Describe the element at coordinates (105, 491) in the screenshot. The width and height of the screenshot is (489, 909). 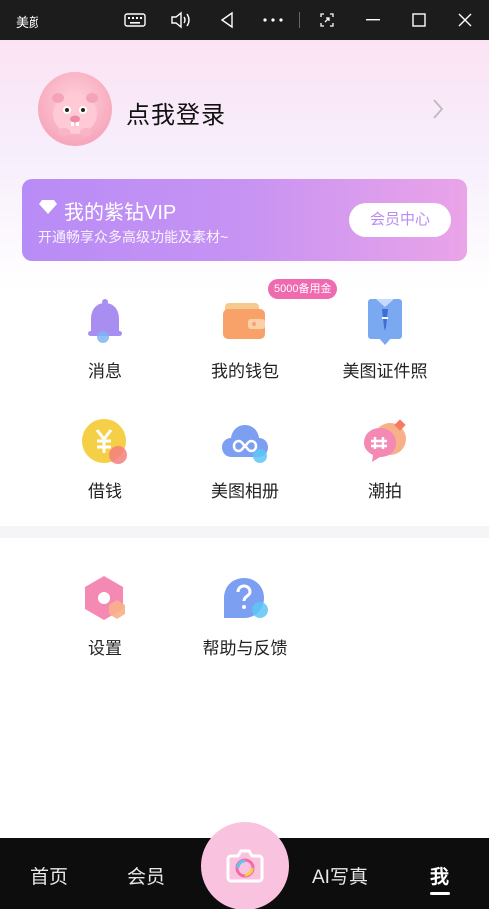
I see `grid-label: 借钱` at that location.